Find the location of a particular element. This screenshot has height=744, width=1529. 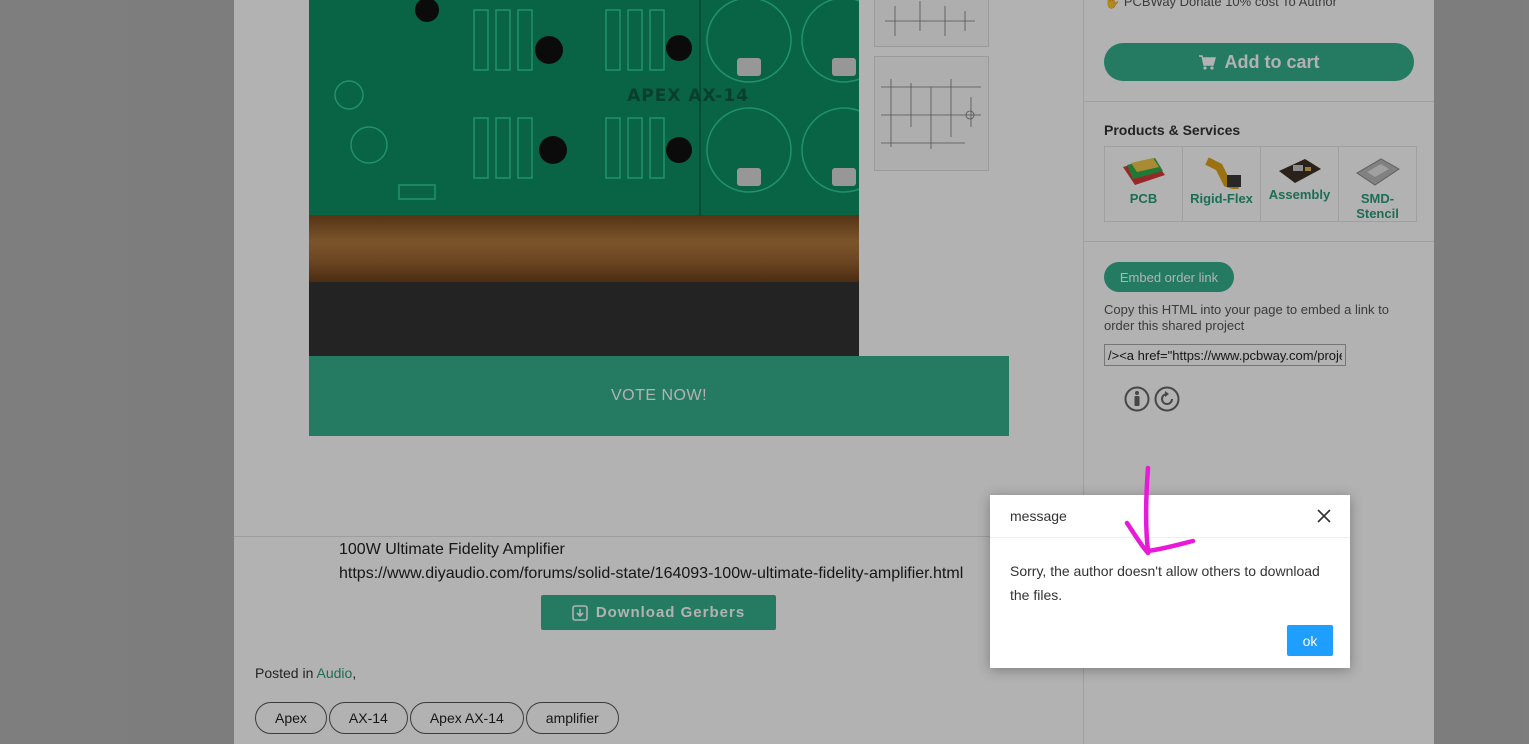

close-icon is located at coordinates (1324, 516).